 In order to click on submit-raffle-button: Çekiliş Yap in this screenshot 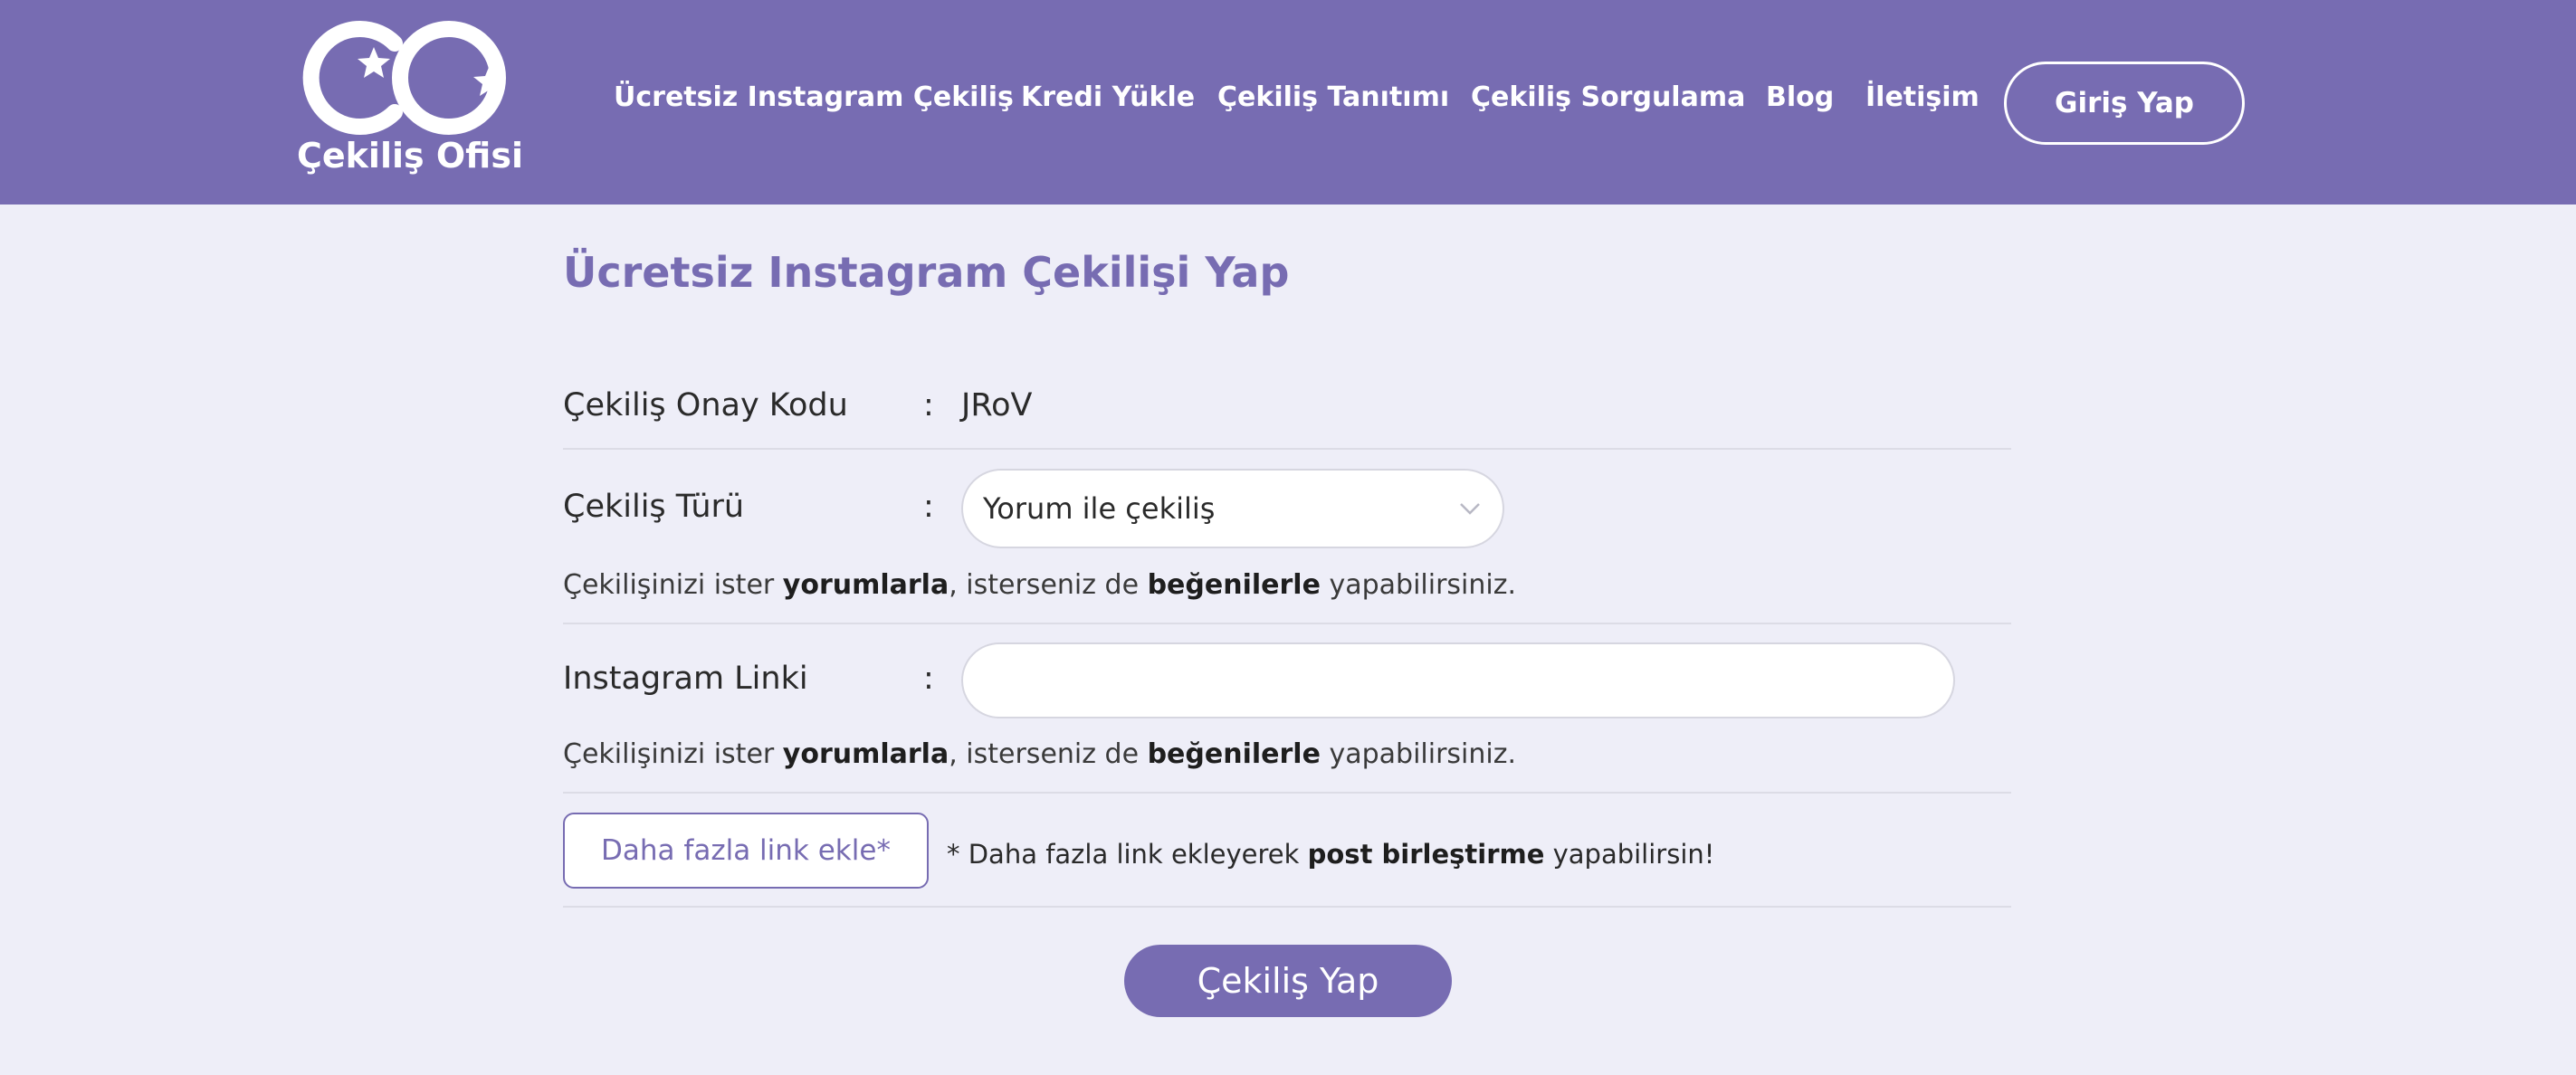, I will do `click(1288, 981)`.